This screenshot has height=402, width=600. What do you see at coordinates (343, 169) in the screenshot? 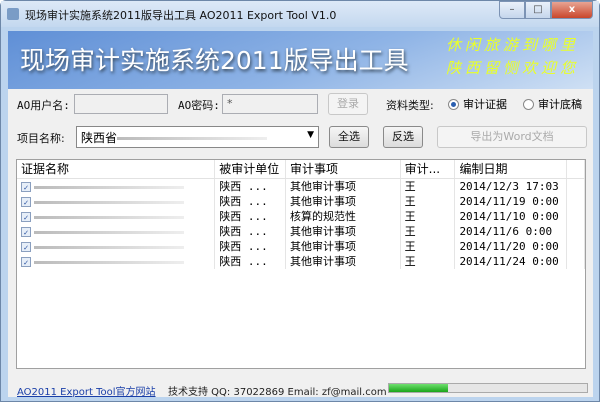
I see `column-header-item: 审计事项` at bounding box center [343, 169].